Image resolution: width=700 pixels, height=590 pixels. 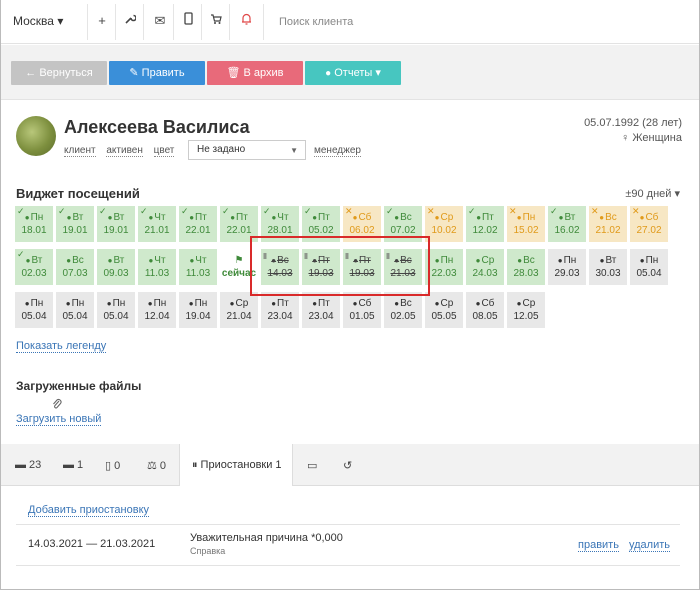 What do you see at coordinates (156, 465) in the screenshot?
I see `tab-balance: ⚖ 0` at bounding box center [156, 465].